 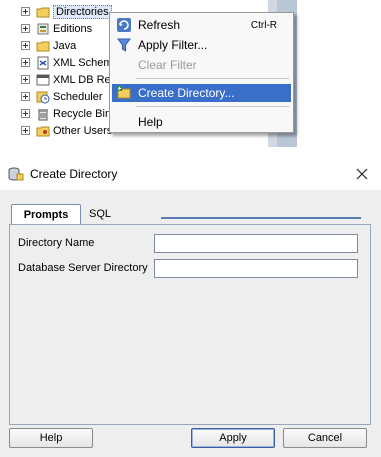 What do you see at coordinates (150, 122) in the screenshot?
I see `menu-item-label: Help` at bounding box center [150, 122].